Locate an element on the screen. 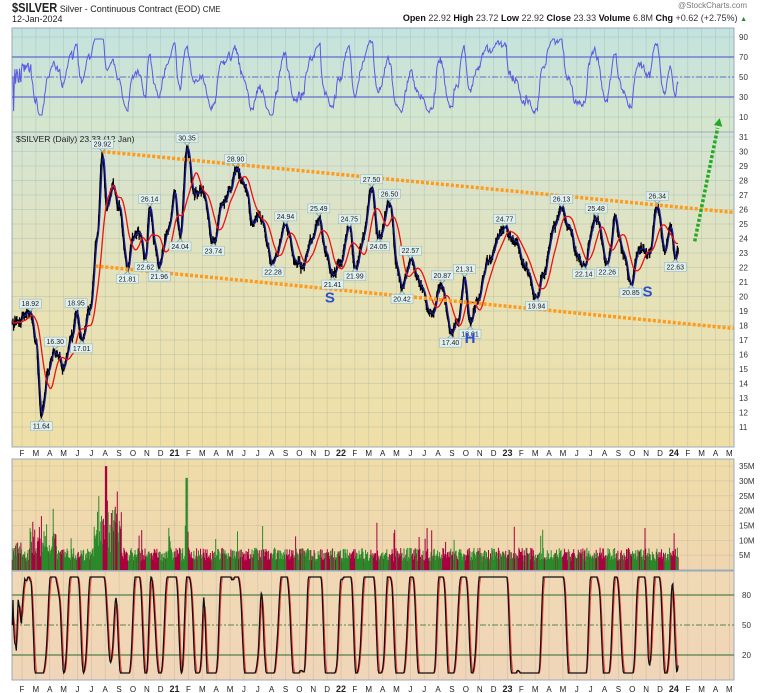 The width and height of the screenshot is (765, 693). rsi-tick-label: 70 is located at coordinates (743, 57).